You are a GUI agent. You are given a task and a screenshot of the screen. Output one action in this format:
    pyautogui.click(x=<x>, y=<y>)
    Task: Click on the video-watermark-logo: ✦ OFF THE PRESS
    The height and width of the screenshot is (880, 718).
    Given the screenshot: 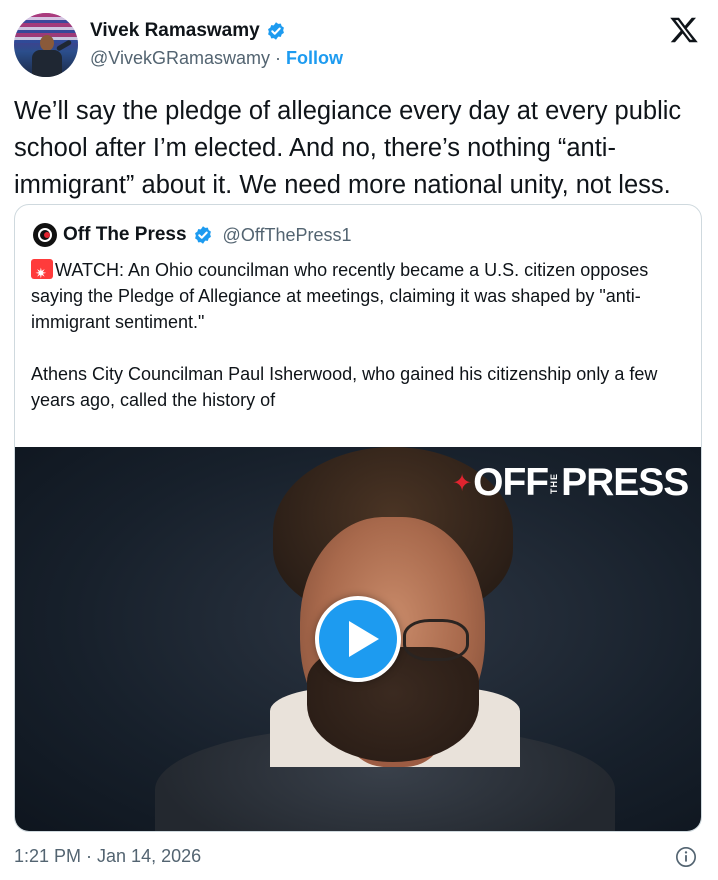 What is the action you would take?
    pyautogui.click(x=570, y=483)
    